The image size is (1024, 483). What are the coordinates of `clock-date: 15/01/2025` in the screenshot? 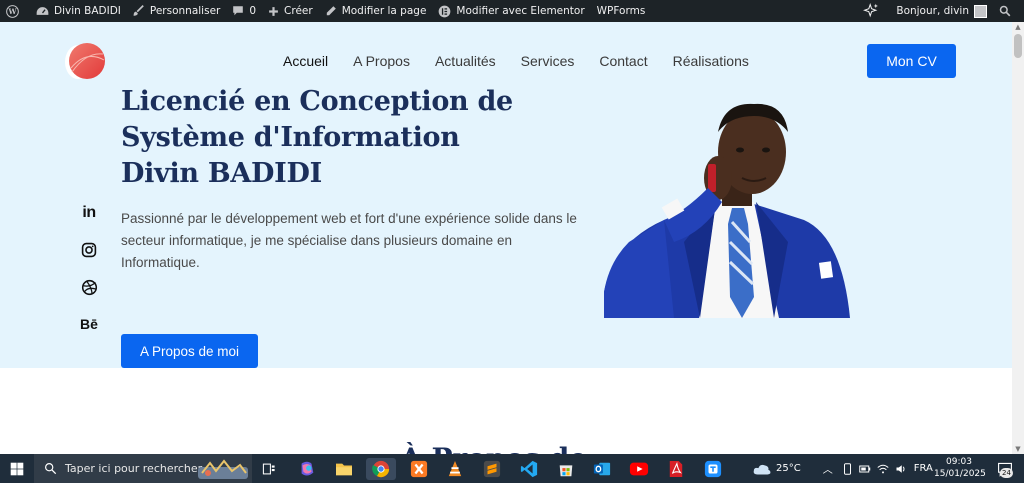 It's located at (960, 474).